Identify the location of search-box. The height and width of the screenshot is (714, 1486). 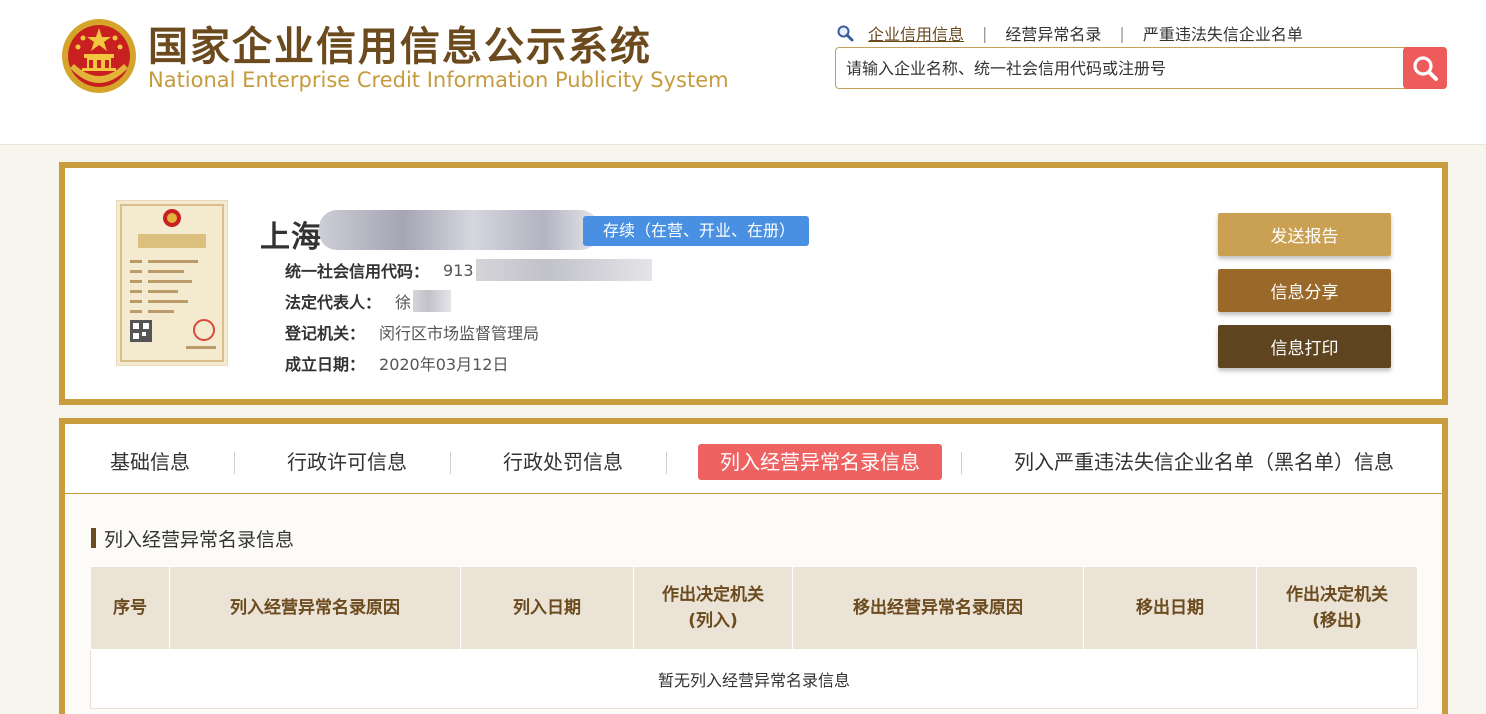
(1141, 68).